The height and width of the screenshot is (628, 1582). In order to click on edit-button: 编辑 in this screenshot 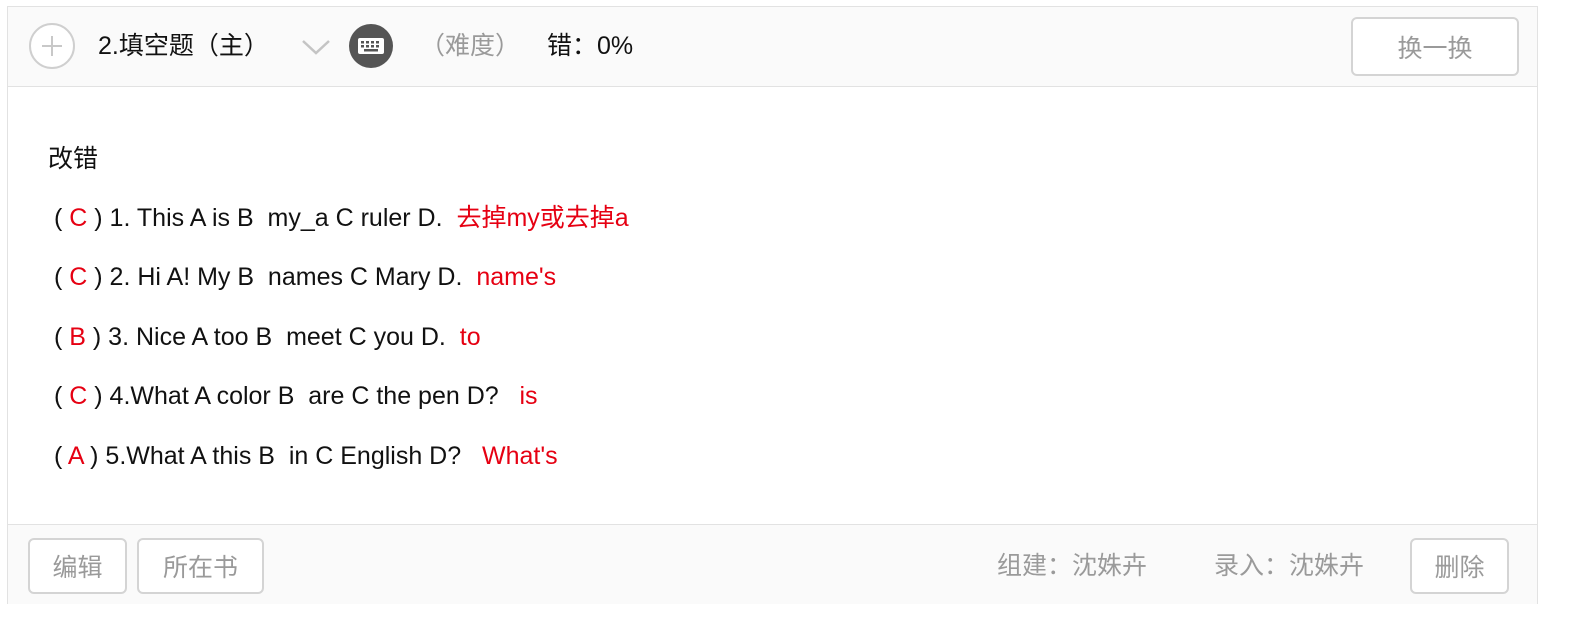, I will do `click(77, 566)`.